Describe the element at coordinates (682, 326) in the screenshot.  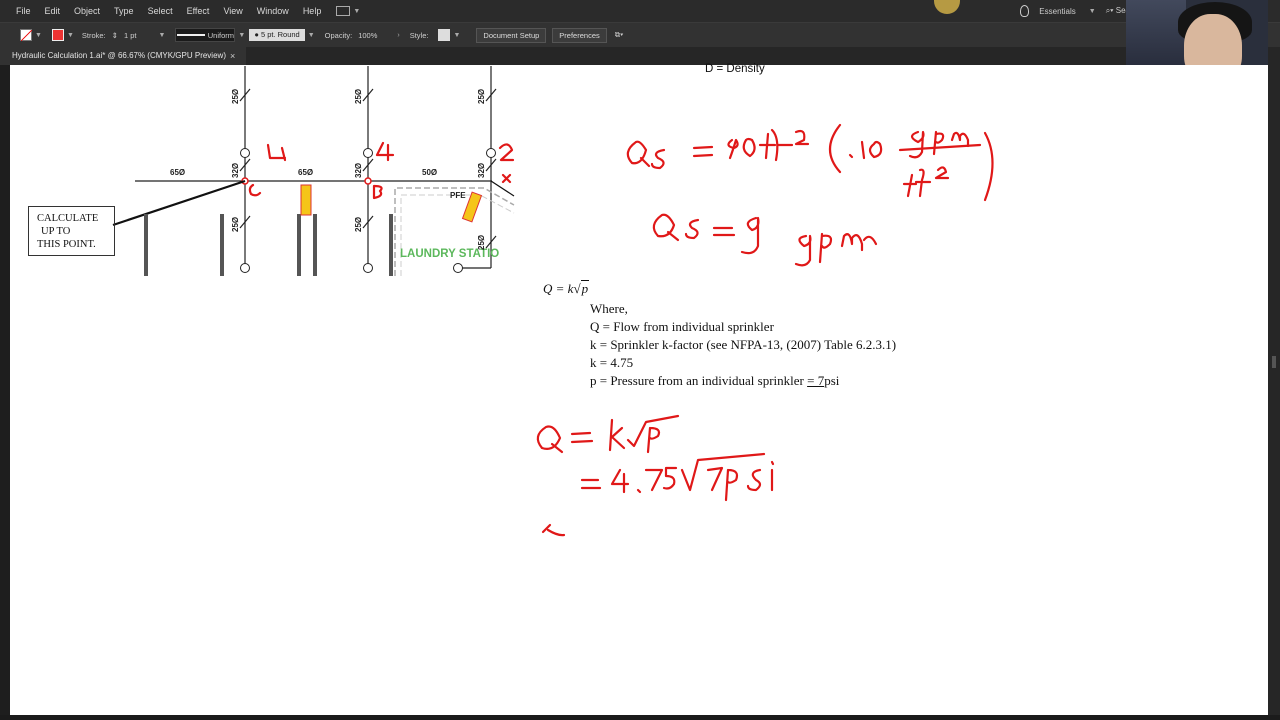
I see `definition-line: Q = Flow from individual sprinkler` at that location.